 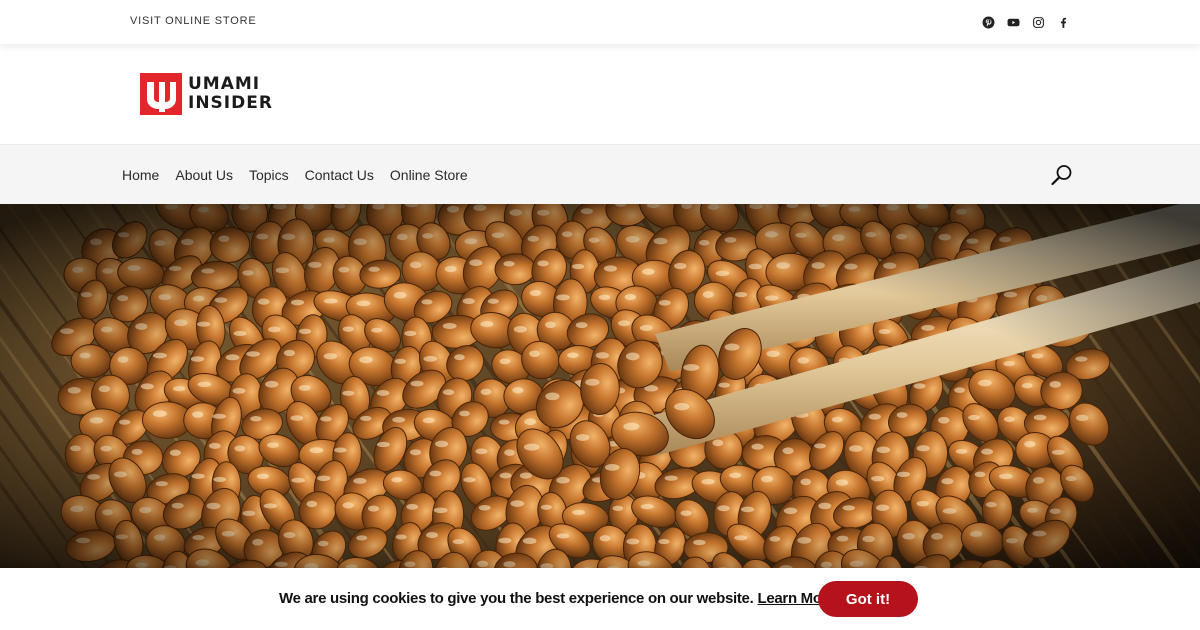 I want to click on facebook-icon, so click(x=1063, y=22).